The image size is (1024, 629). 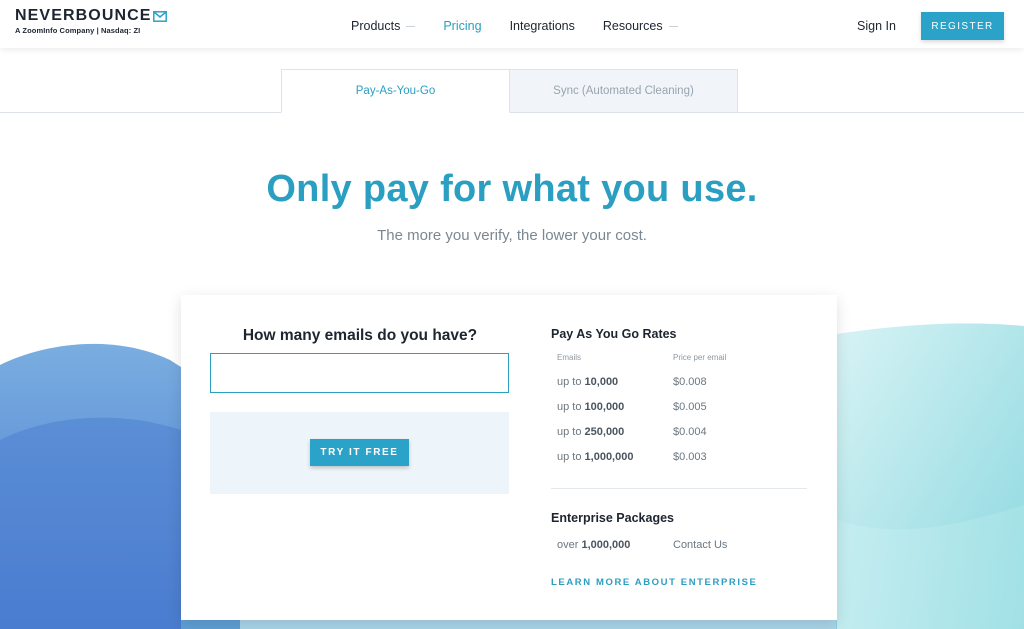 I want to click on email-count-input, so click(x=359, y=373).